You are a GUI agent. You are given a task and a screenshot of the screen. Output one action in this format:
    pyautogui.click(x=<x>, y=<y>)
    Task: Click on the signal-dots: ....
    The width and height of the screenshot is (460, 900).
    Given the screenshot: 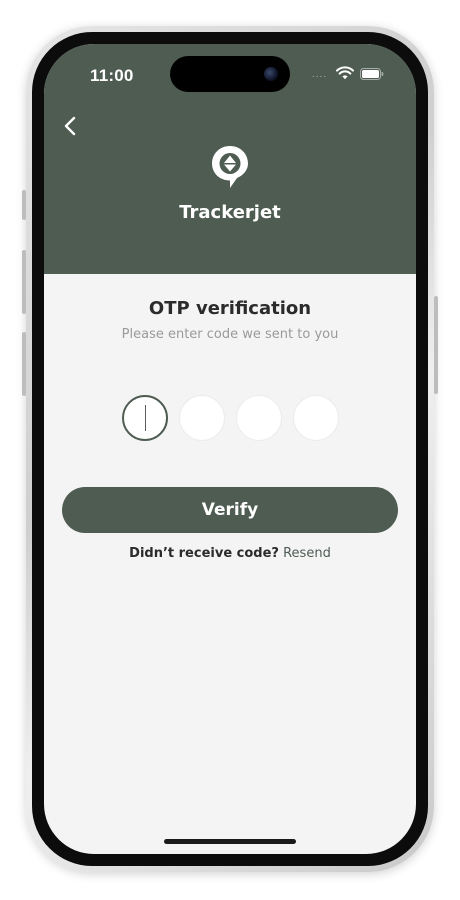 What is the action you would take?
    pyautogui.click(x=320, y=74)
    